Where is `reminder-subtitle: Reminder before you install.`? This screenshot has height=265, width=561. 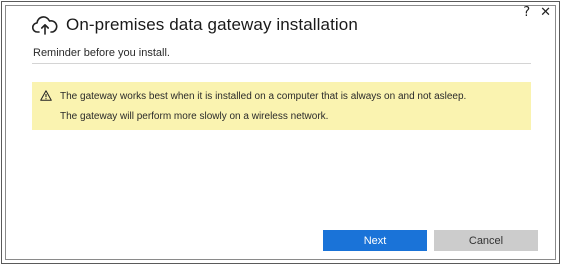 reminder-subtitle: Reminder before you install. is located at coordinates (101, 53).